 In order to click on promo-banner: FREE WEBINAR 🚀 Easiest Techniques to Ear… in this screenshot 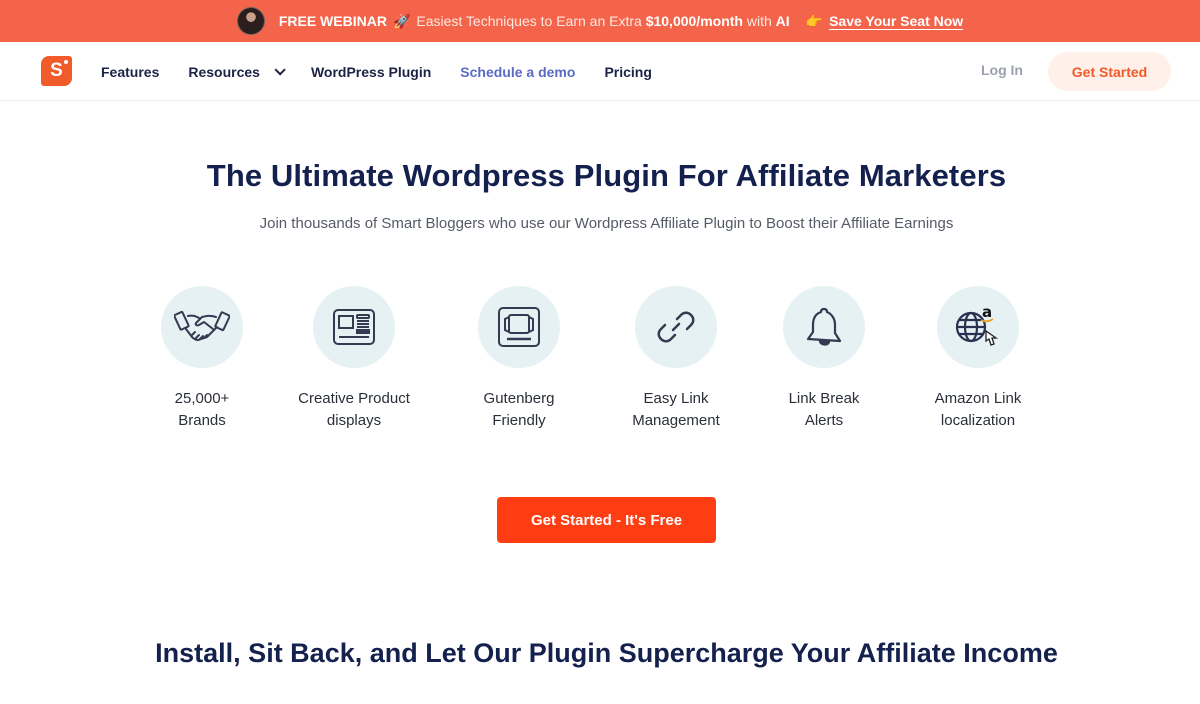, I will do `click(600, 21)`.